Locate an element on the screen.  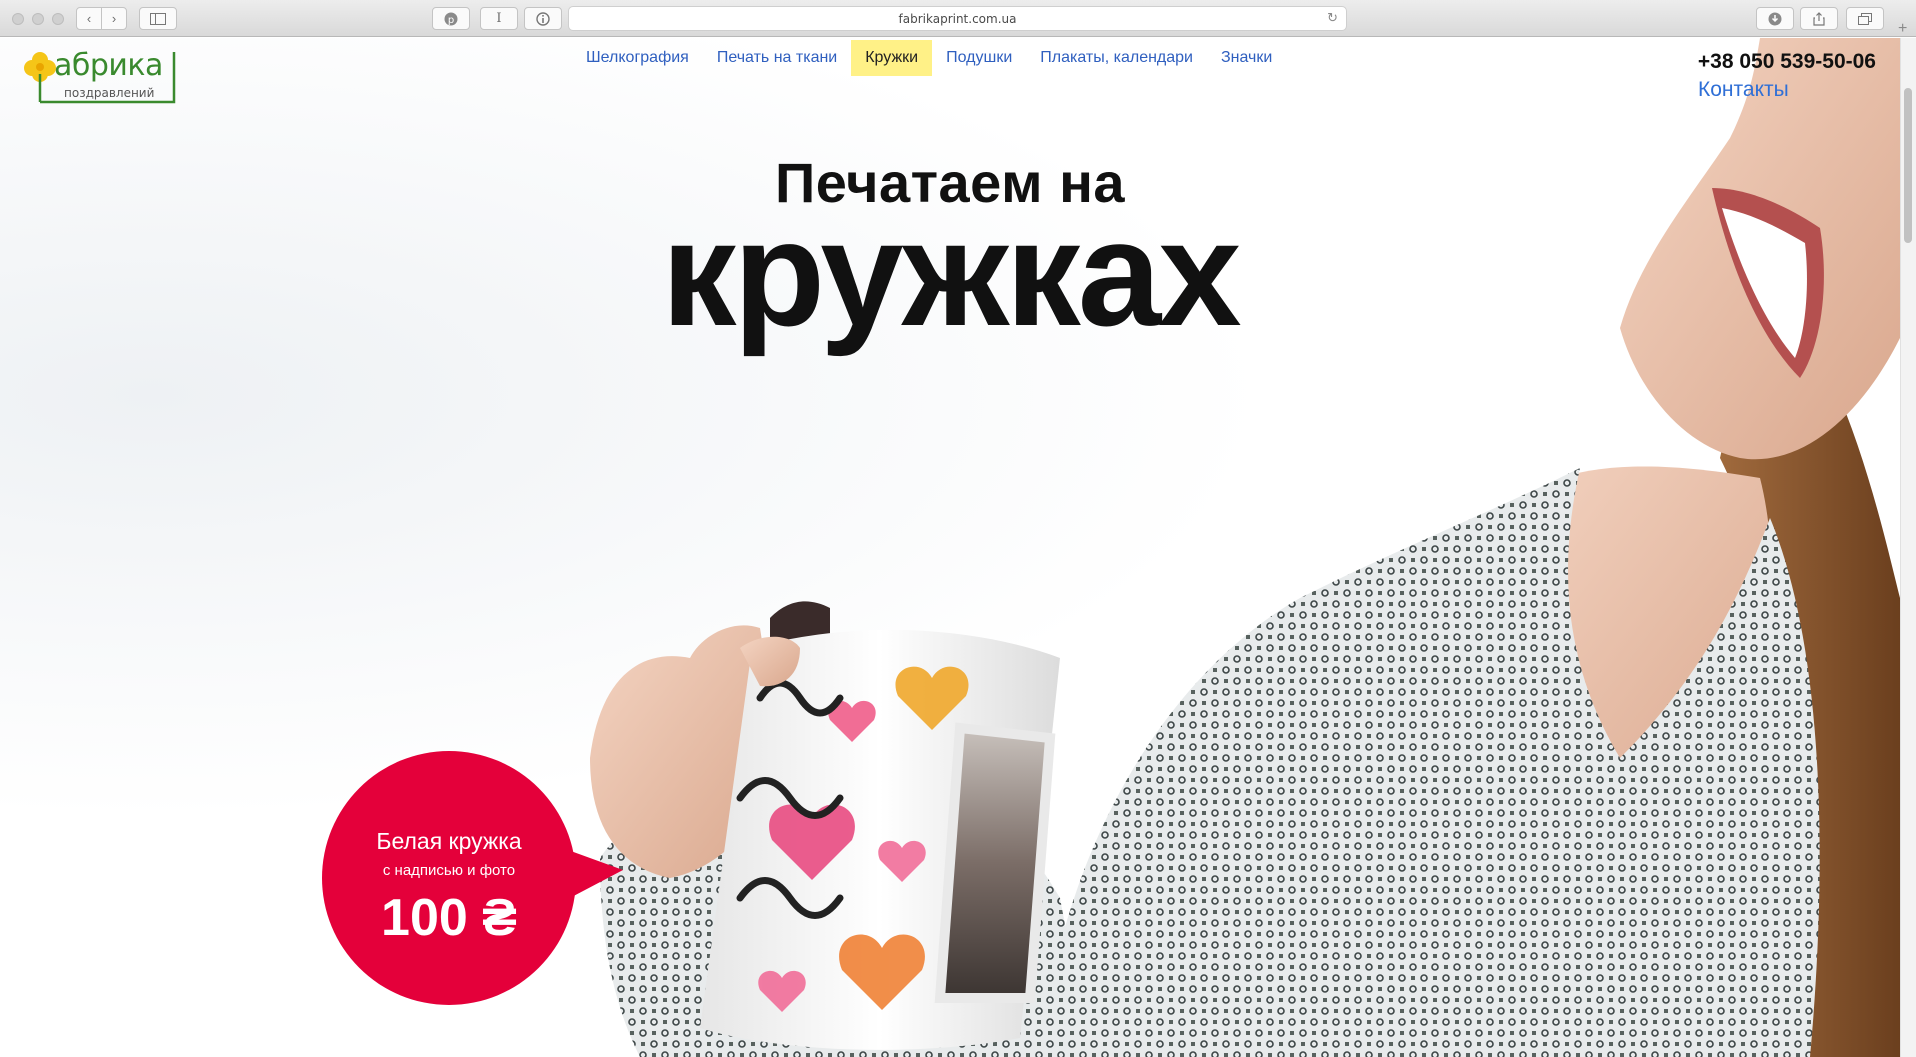
tabs-overview-button is located at coordinates (1865, 18).